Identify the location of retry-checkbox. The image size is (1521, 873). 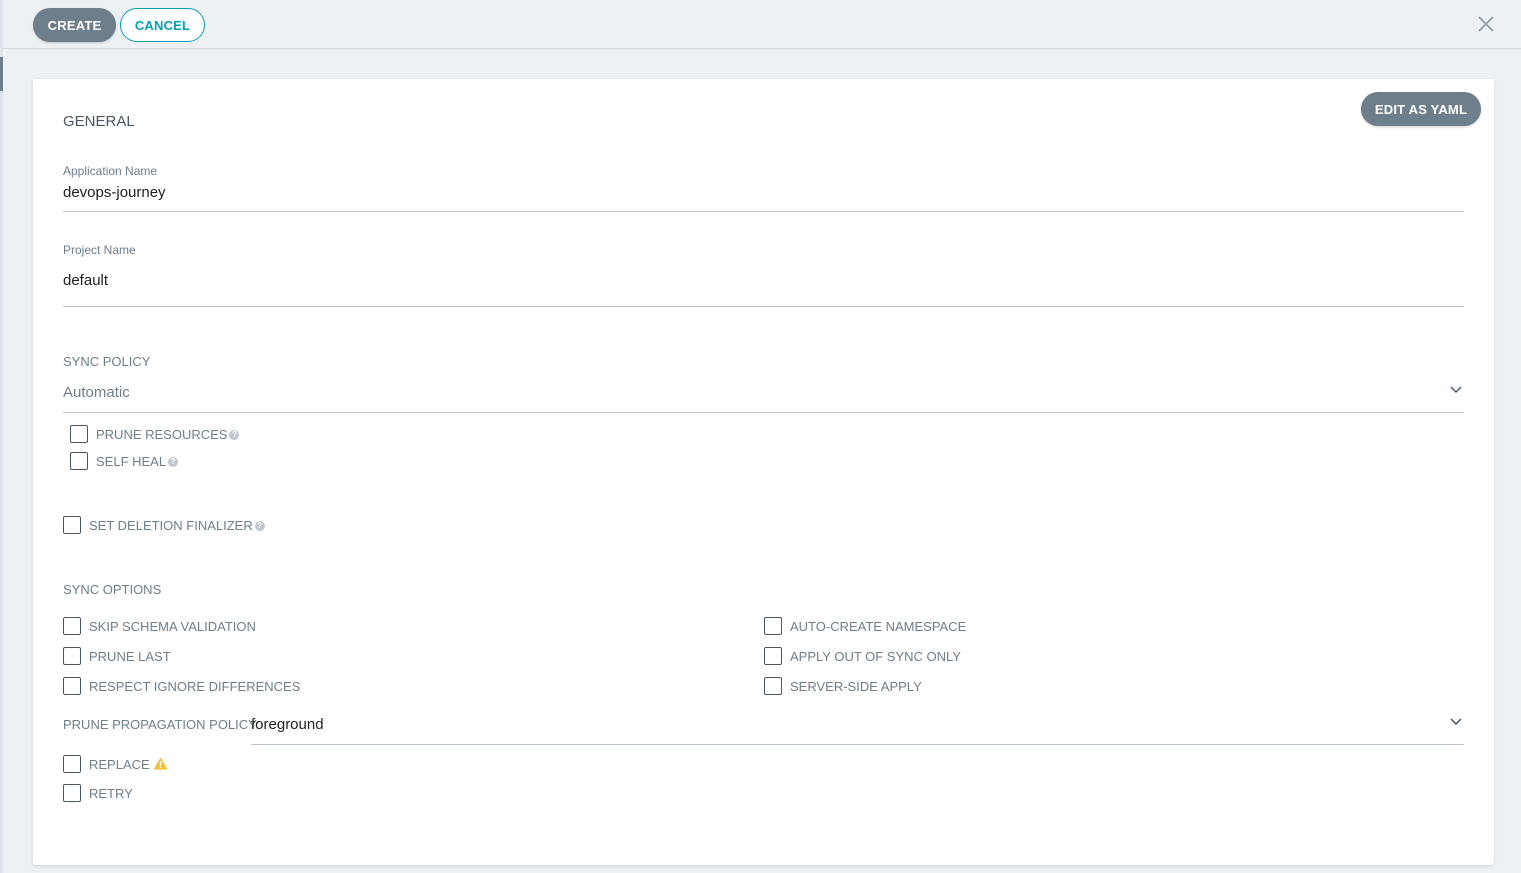
(72, 793).